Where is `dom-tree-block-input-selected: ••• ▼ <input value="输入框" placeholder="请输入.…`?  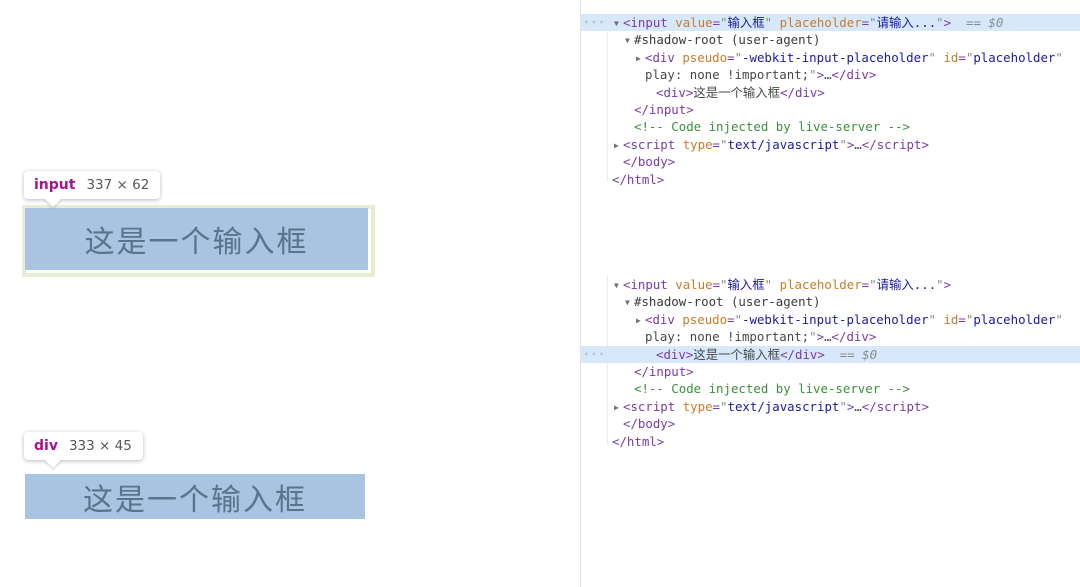 dom-tree-block-input-selected: ••• ▼ <input value="输入框" placeholder="请输入.… is located at coordinates (830, 101).